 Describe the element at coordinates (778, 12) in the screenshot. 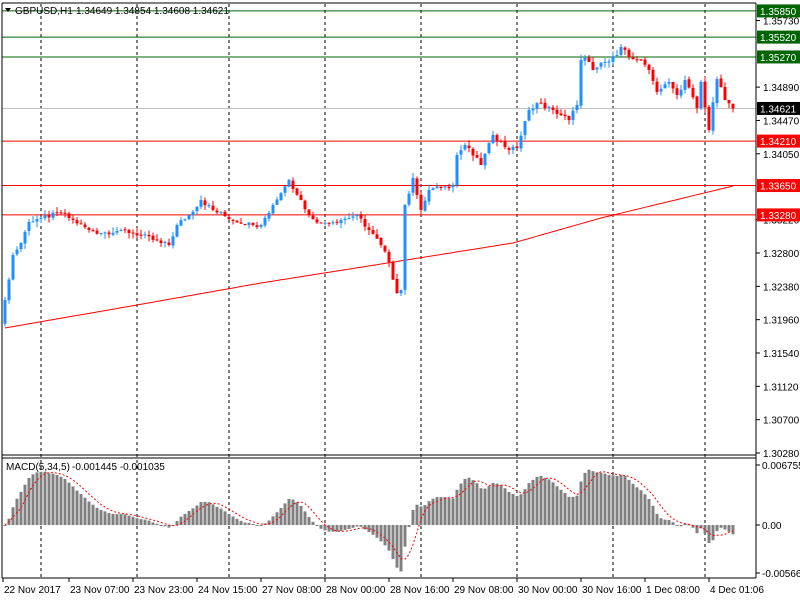

I see `level-price-label: 1.35850` at that location.